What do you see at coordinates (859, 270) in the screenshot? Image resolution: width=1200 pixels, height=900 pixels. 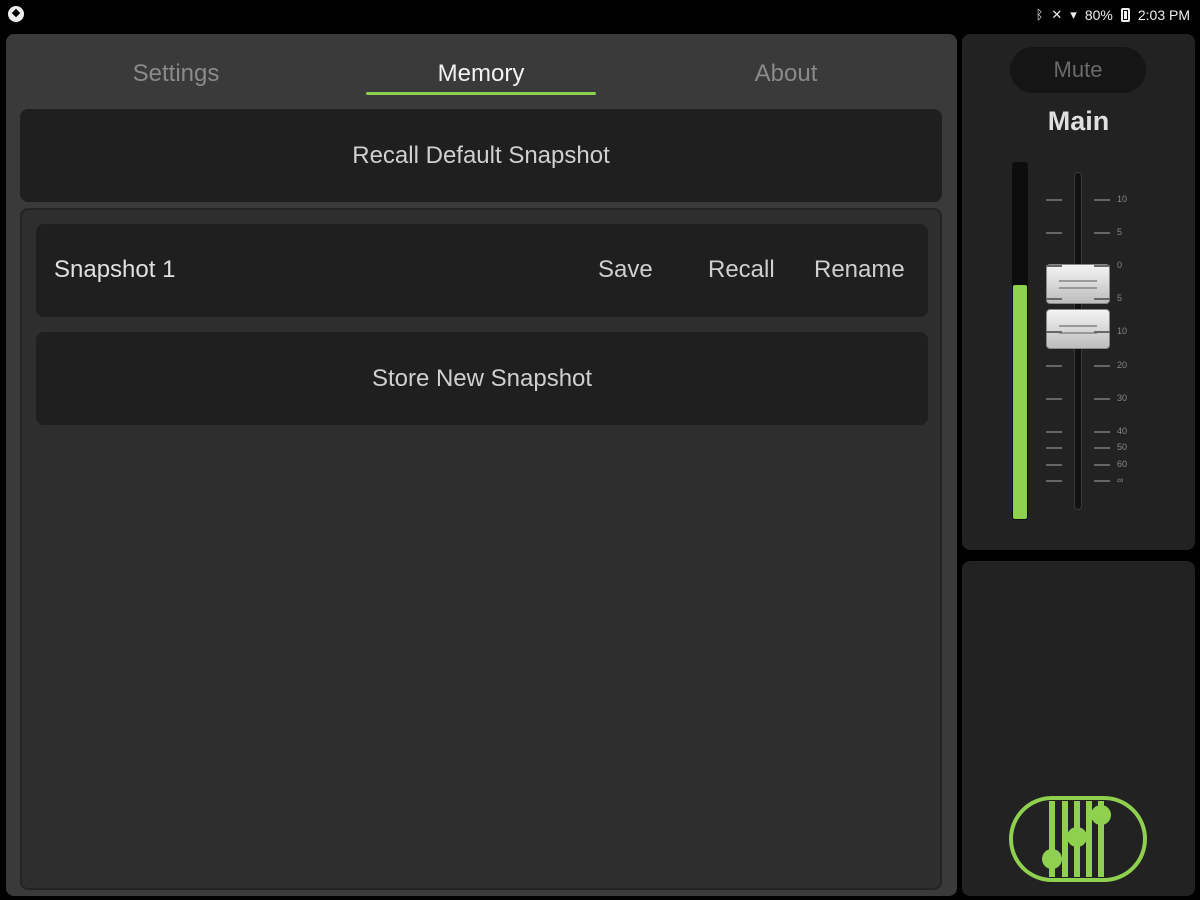 I see `rename-snapshot-button: Rename` at bounding box center [859, 270].